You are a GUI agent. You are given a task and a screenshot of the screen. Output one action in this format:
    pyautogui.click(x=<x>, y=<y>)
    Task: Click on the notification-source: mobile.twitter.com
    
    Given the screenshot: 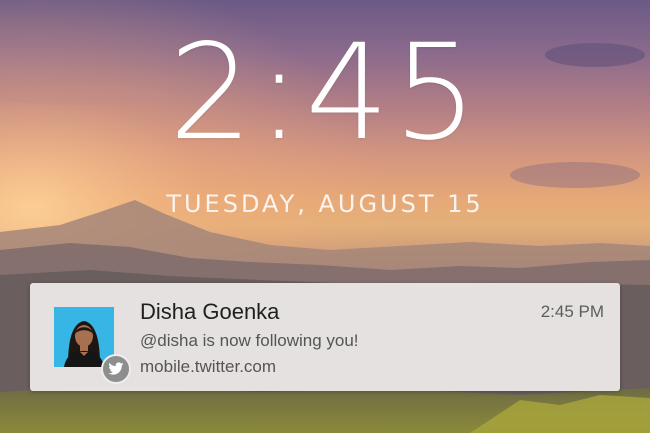 What is the action you would take?
    pyautogui.click(x=208, y=366)
    